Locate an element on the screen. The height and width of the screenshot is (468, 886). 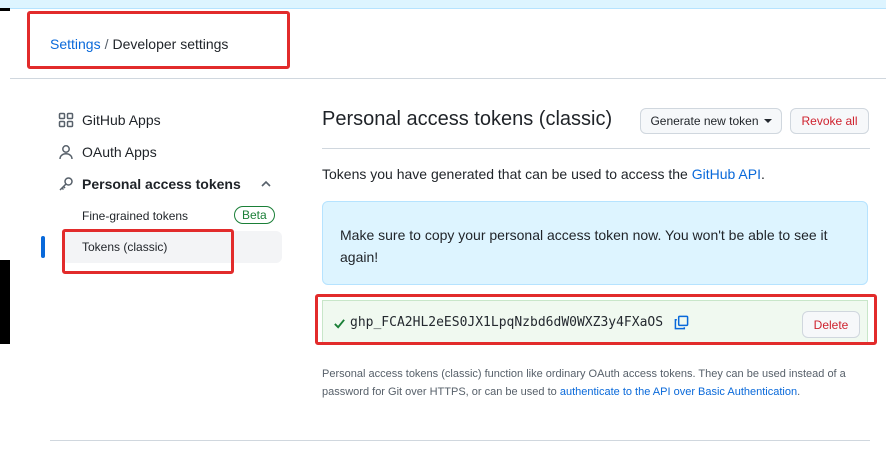
left-edge-strip-lower is located at coordinates (5, 302).